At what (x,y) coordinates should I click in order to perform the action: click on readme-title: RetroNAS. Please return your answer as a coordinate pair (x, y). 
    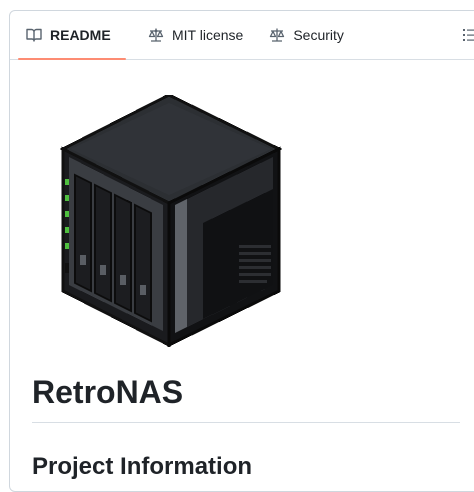
    Looking at the image, I should click on (108, 392).